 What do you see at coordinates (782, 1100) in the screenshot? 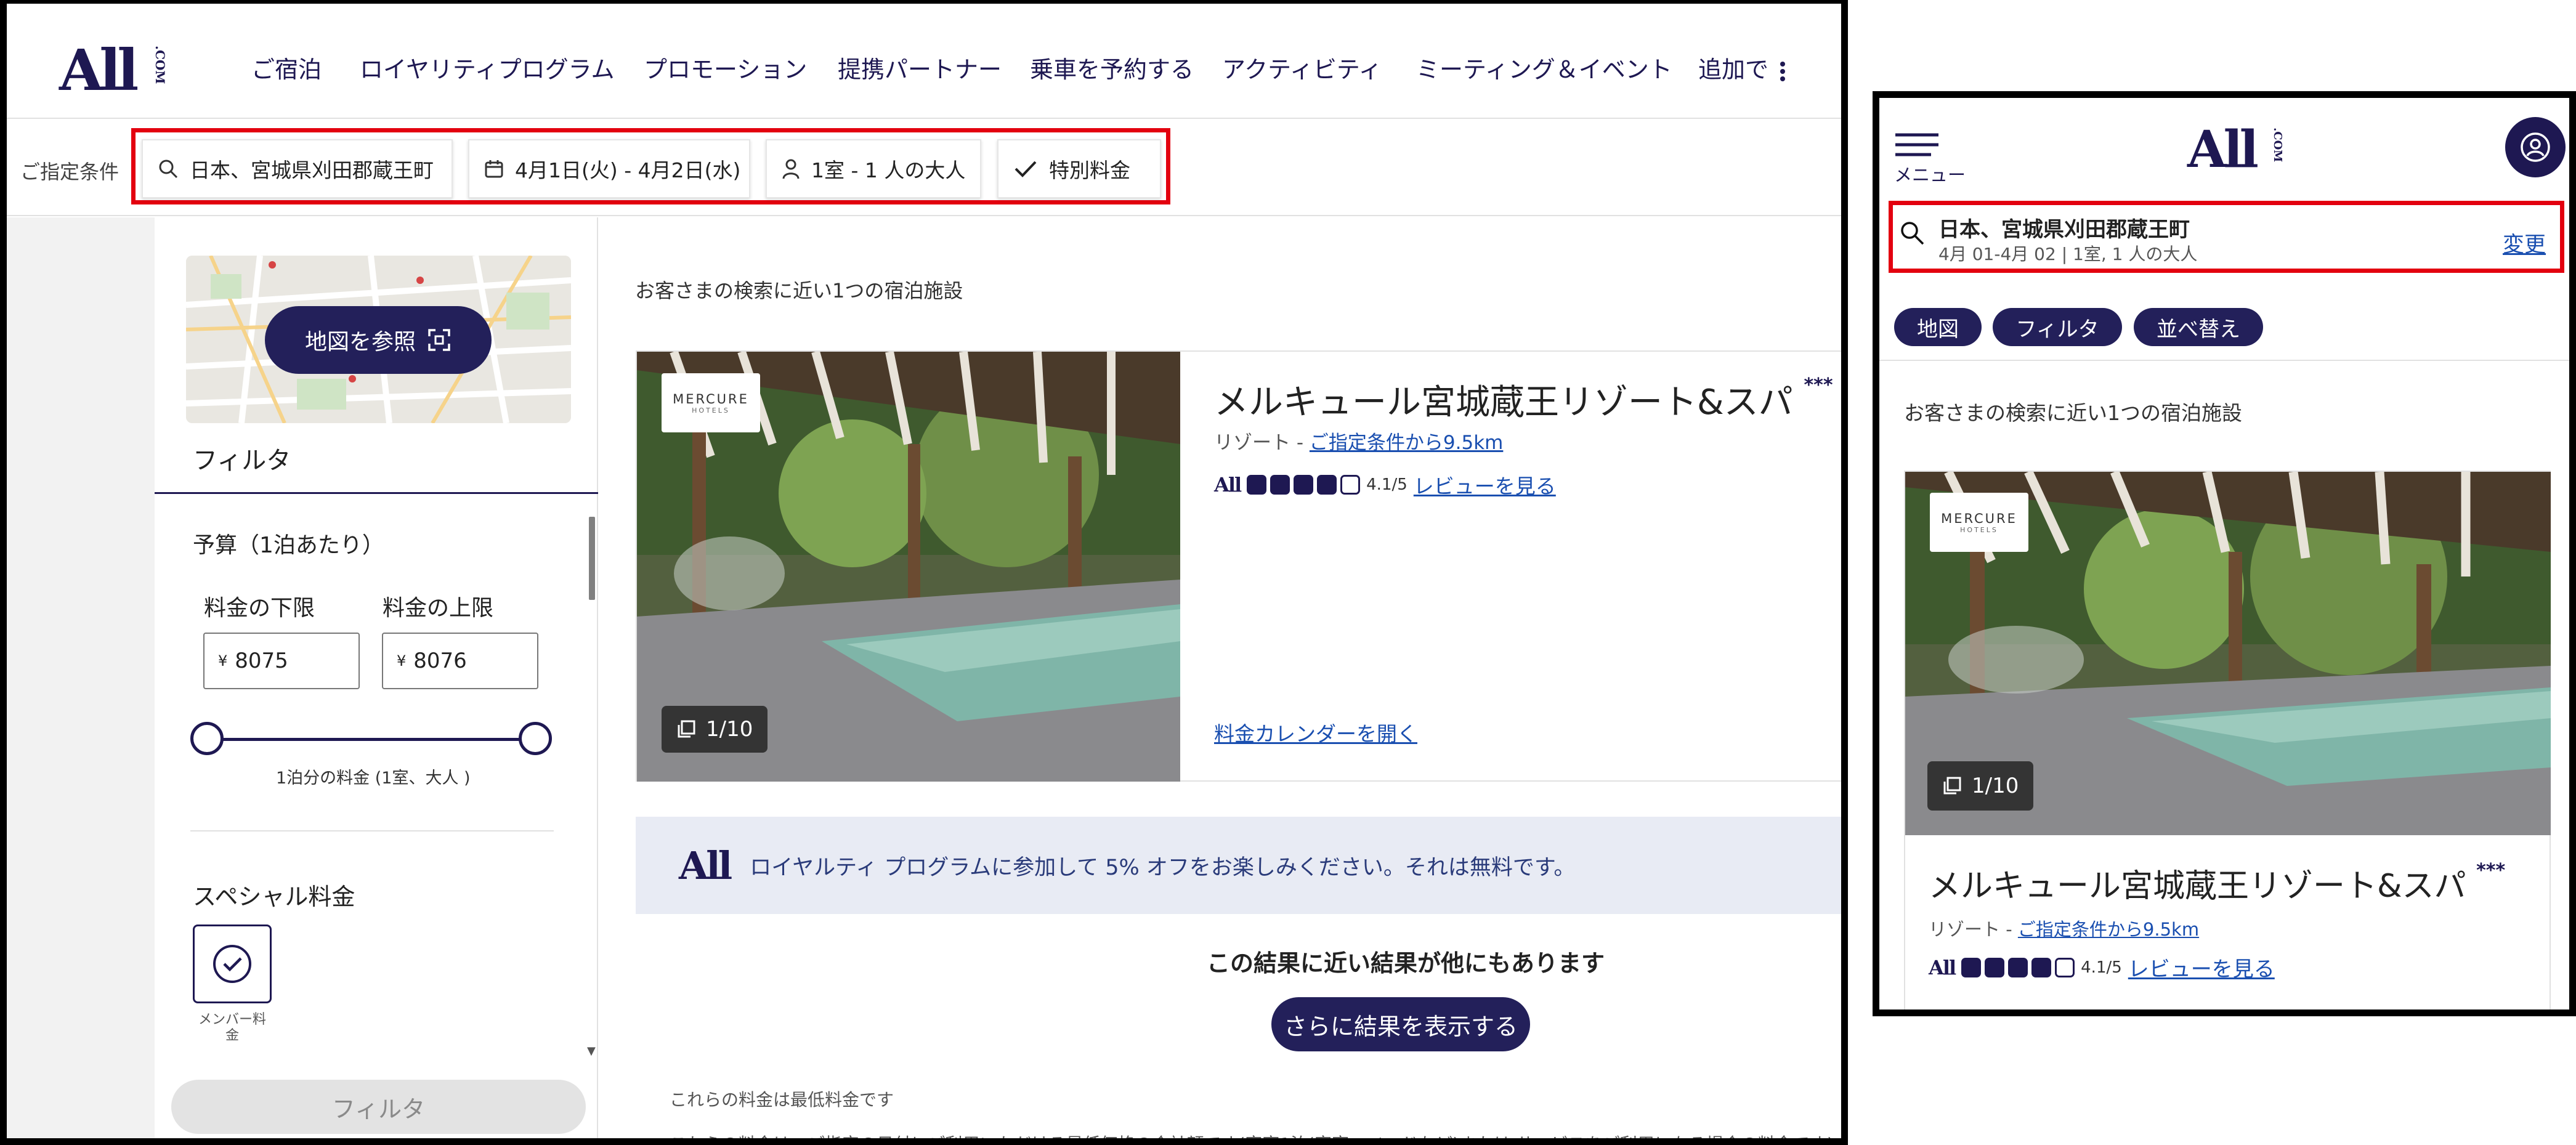
I see `footnote-title: これらの料金は最低料金です` at bounding box center [782, 1100].